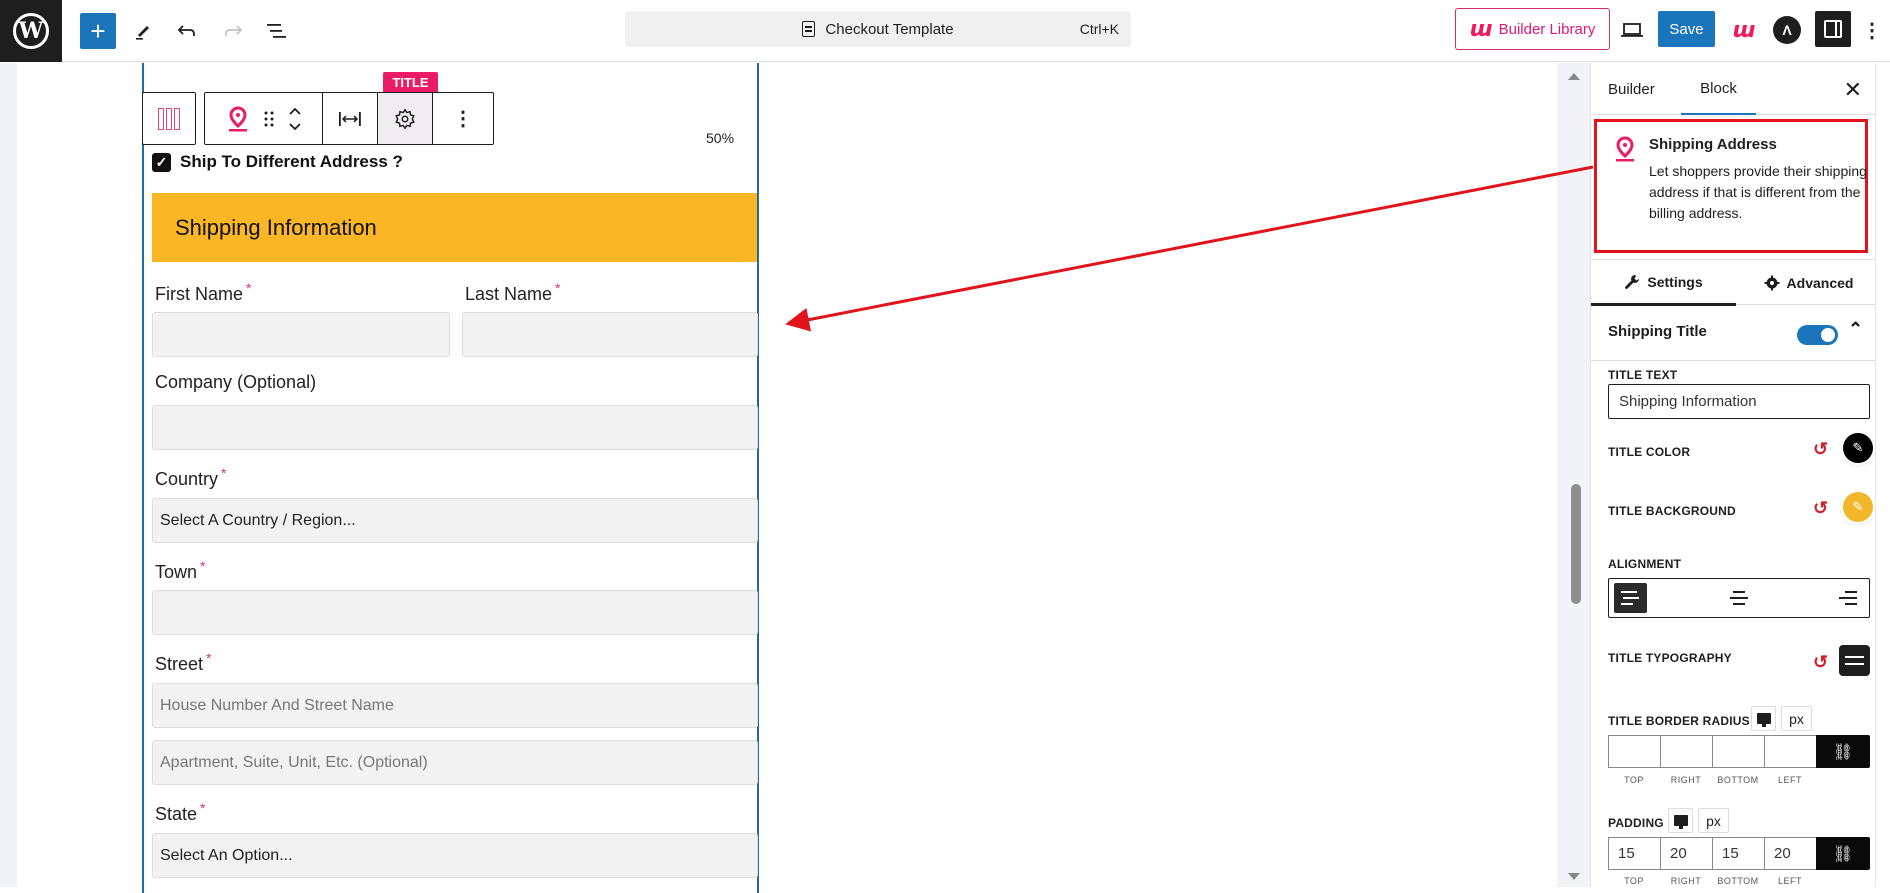 This screenshot has width=1890, height=893. I want to click on last-name-label-text: Last Name, so click(509, 294).